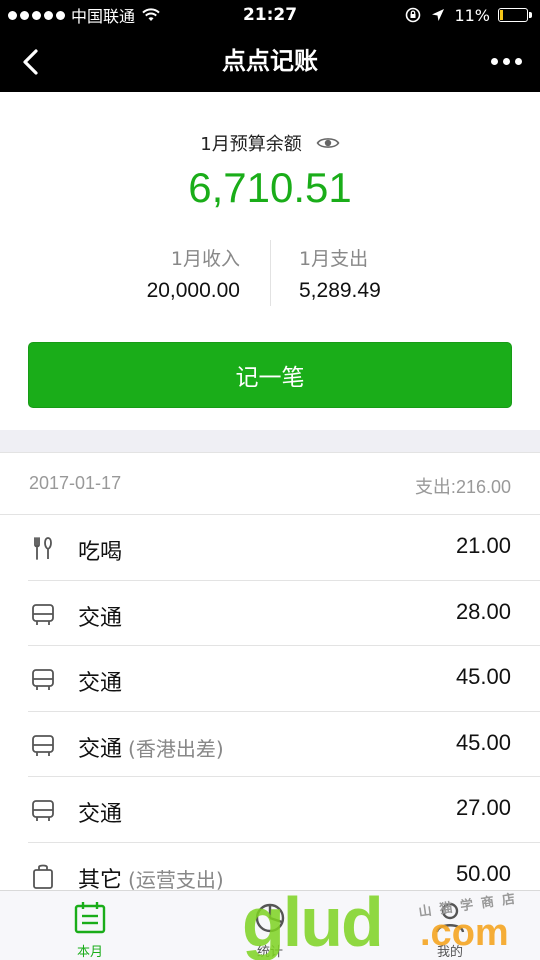 The width and height of the screenshot is (540, 960). Describe the element at coordinates (43, 548) in the screenshot. I see `utensils-icon` at that location.